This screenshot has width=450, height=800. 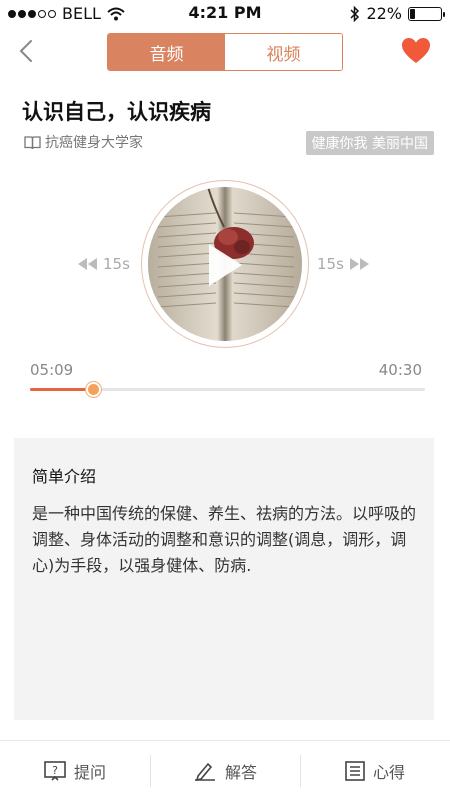 I want to click on notes-button: 心得, so click(x=375, y=770).